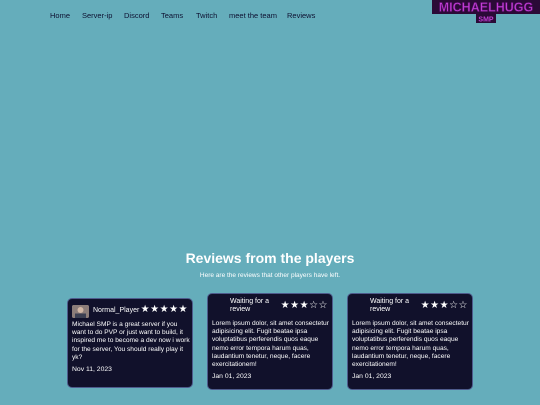 The image size is (540, 405). What do you see at coordinates (301, 15) in the screenshot?
I see `nav-reviews: Reviews` at bounding box center [301, 15].